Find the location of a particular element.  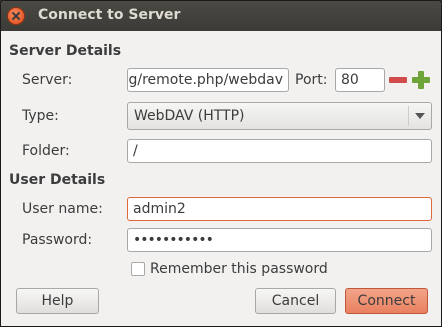

folder-input: / is located at coordinates (279, 151).